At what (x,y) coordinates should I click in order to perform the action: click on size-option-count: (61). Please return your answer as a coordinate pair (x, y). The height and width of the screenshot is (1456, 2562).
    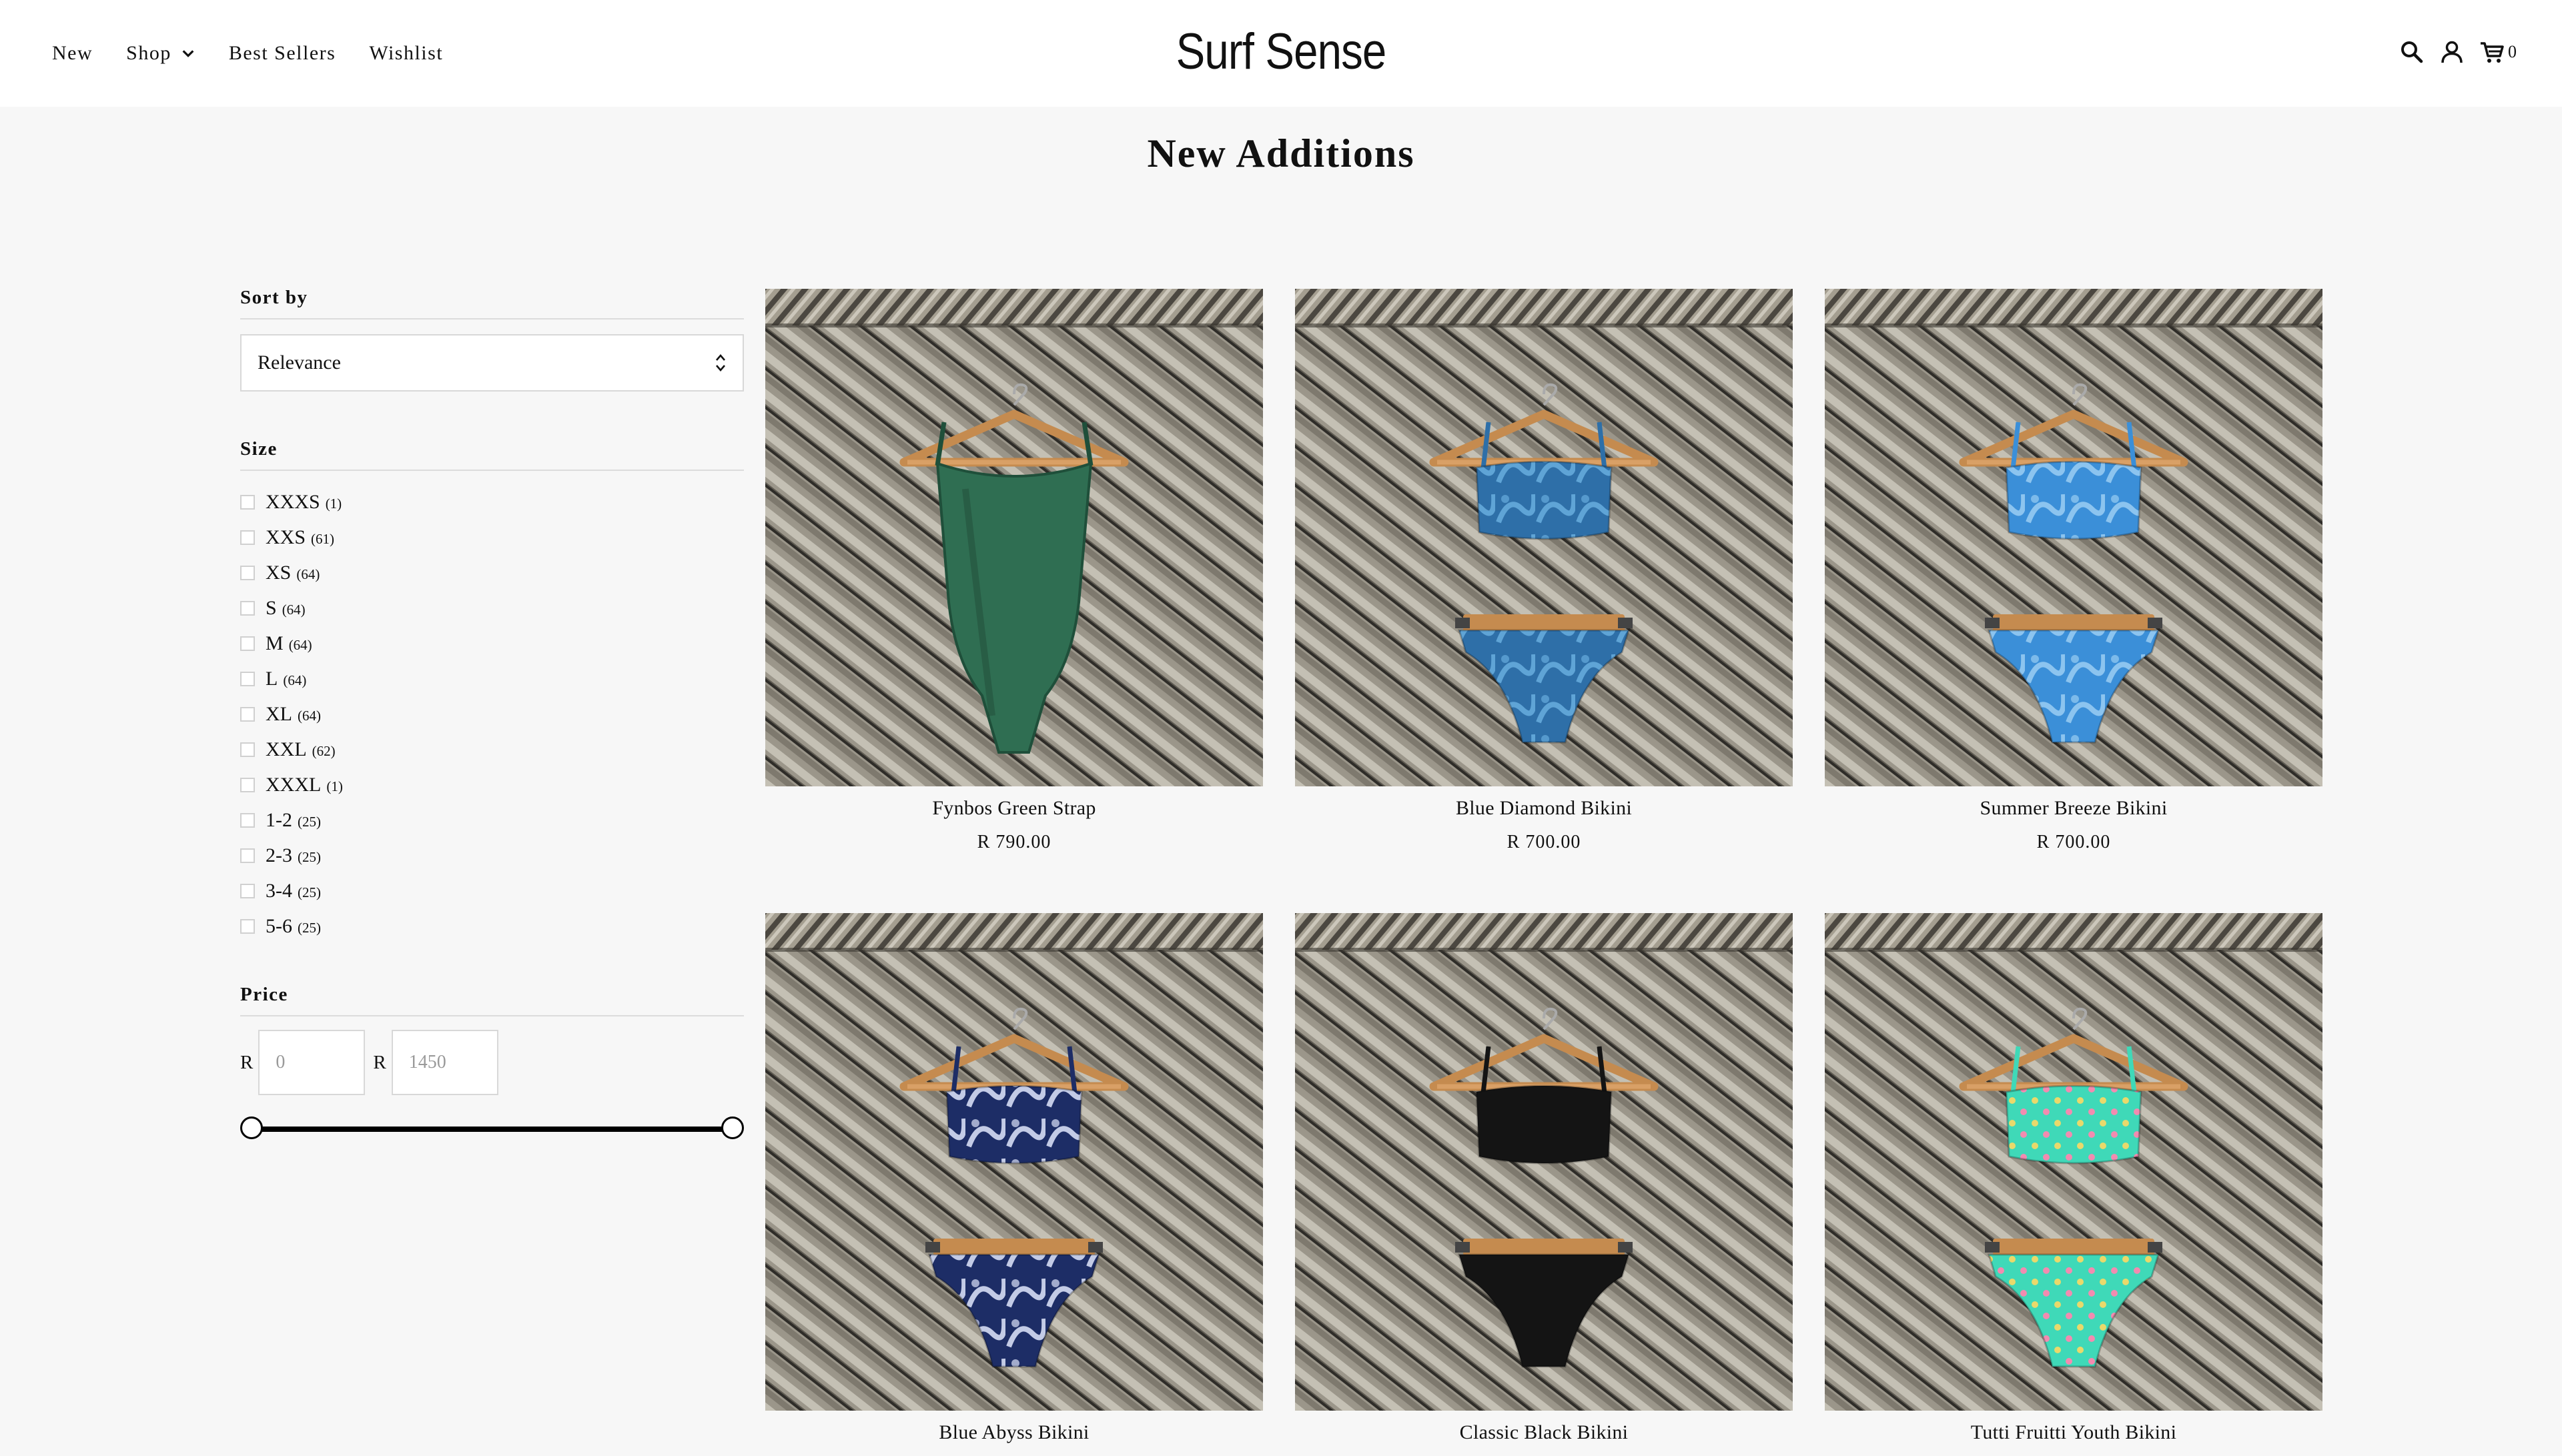
    Looking at the image, I should click on (323, 539).